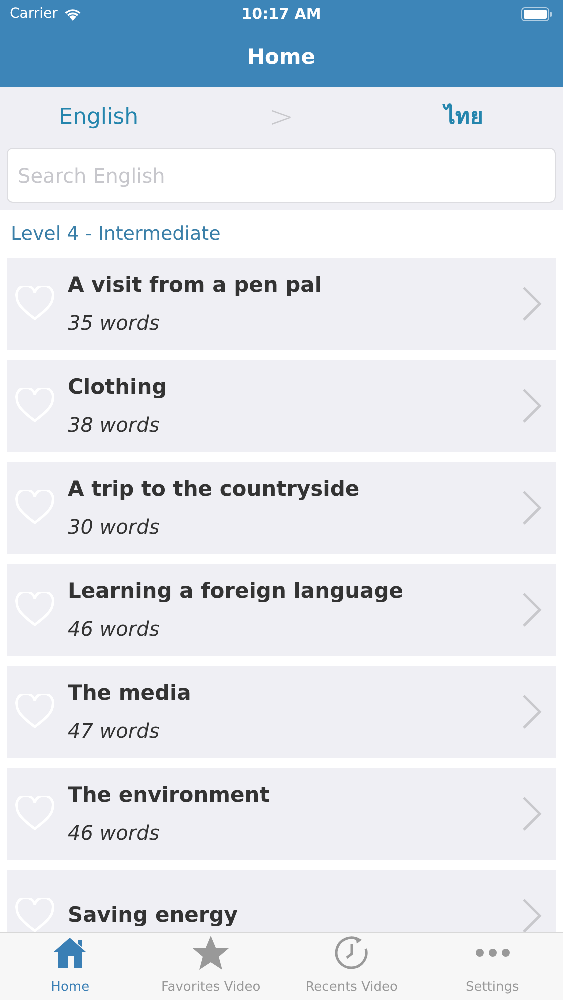 The height and width of the screenshot is (1000, 563). I want to click on battery-icon, so click(537, 14).